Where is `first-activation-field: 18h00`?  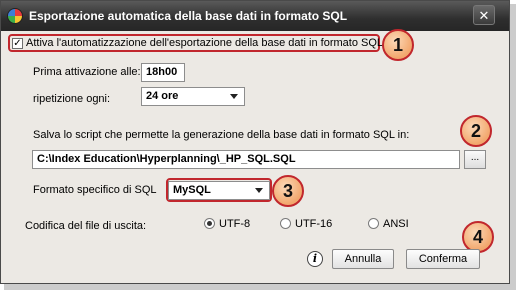
first-activation-field: 18h00 is located at coordinates (163, 72).